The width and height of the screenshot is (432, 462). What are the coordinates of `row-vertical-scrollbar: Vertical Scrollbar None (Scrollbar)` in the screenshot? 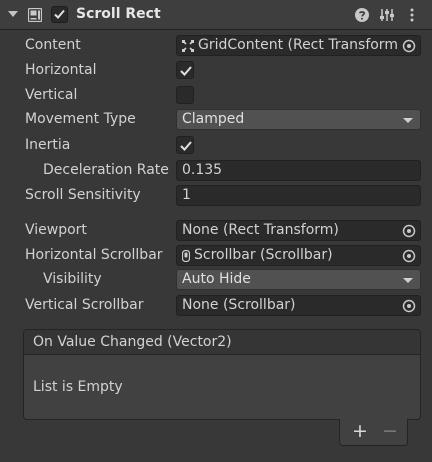 It's located at (216, 305).